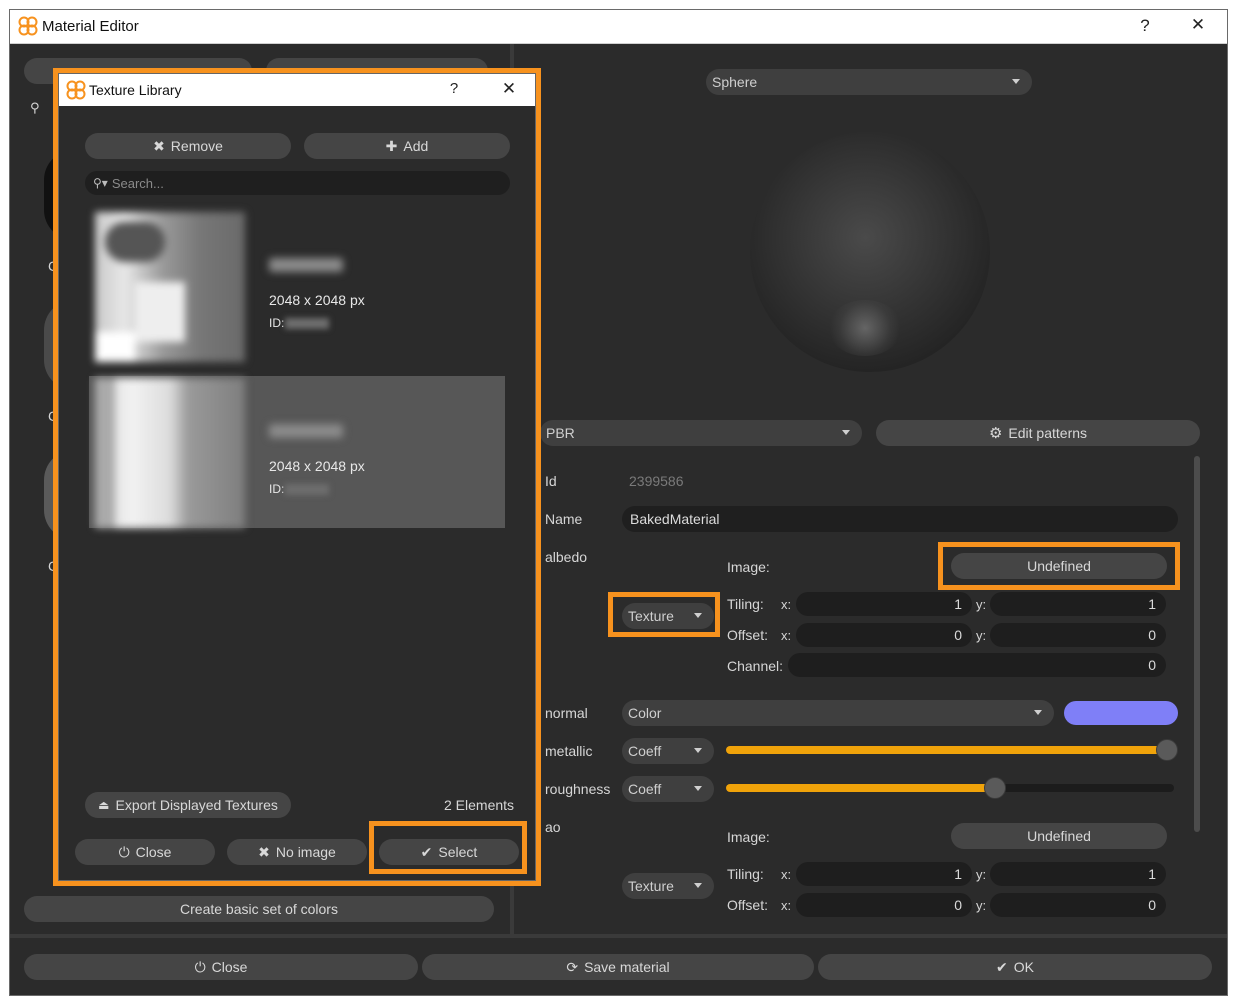 This screenshot has width=1236, height=1000. What do you see at coordinates (200, 966) in the screenshot?
I see `power-icon: ⏻` at bounding box center [200, 966].